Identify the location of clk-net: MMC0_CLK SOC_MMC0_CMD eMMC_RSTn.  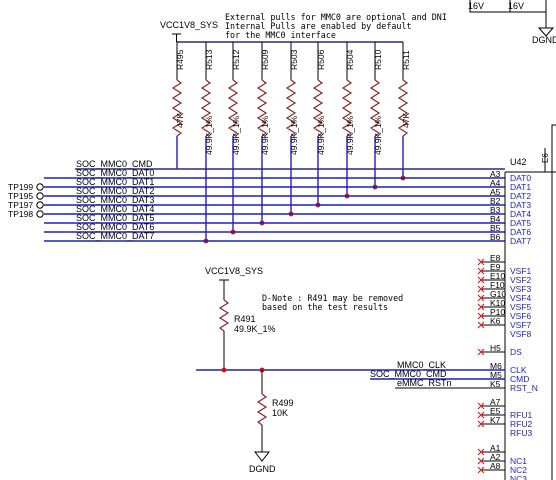
(350, 374).